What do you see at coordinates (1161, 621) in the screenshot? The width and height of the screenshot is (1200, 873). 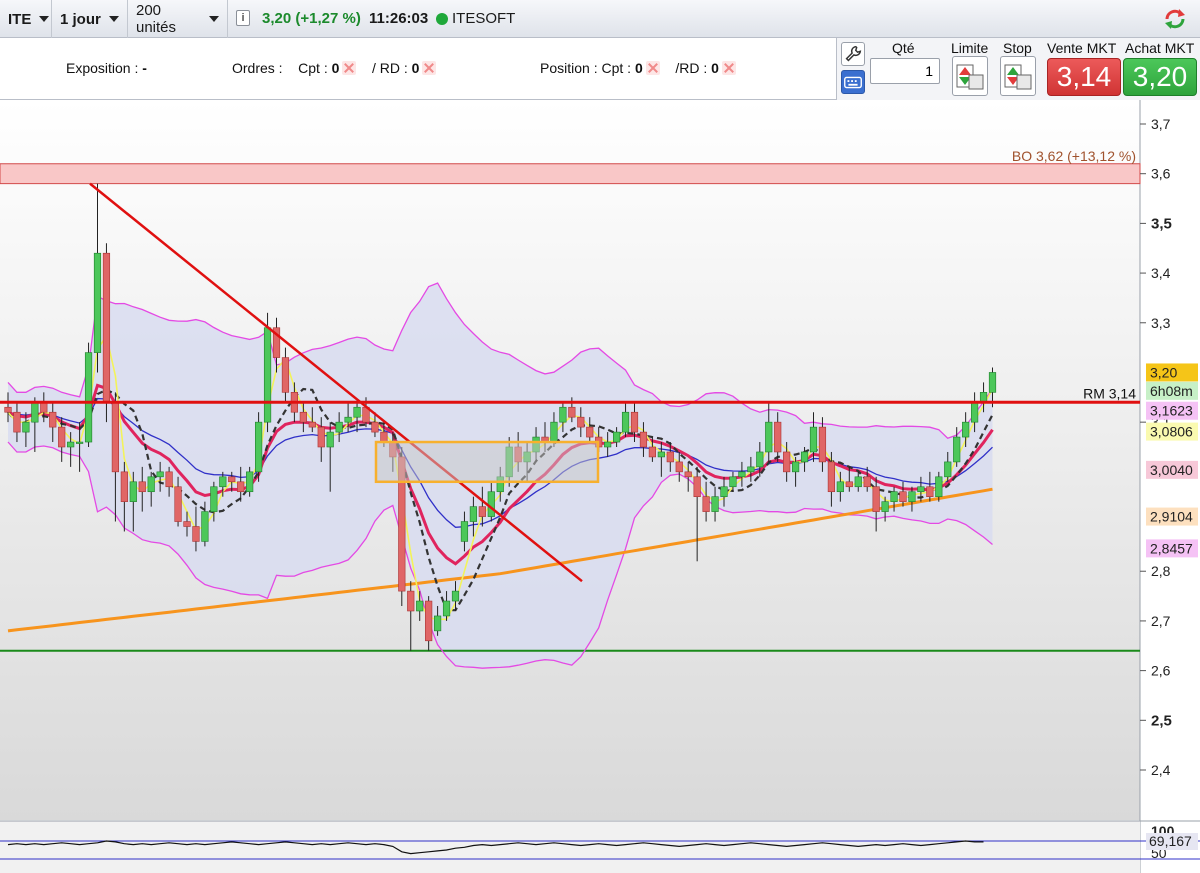 I see `y-tick-label: 2,7` at bounding box center [1161, 621].